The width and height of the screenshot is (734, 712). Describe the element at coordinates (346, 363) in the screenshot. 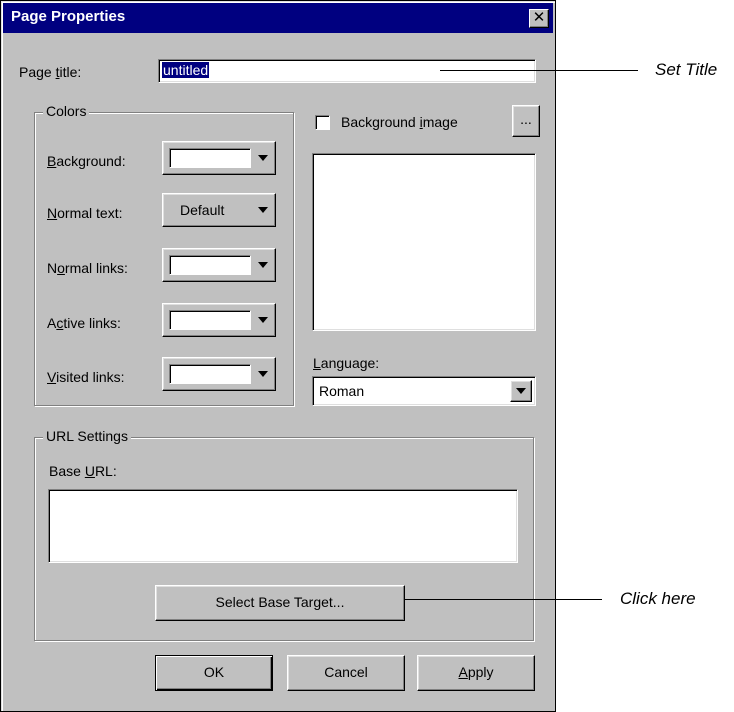

I see `language-label: Language:` at that location.